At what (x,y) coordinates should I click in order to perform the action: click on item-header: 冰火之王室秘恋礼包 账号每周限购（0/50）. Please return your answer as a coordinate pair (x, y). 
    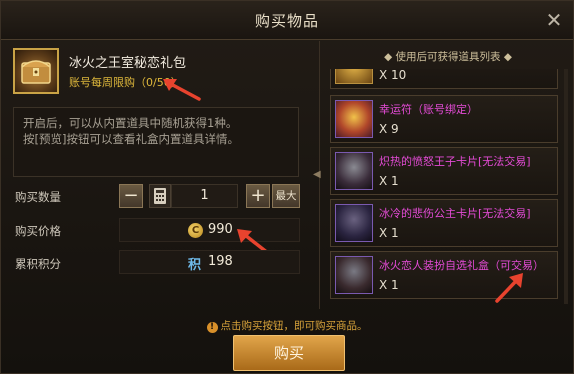
    Looking at the image, I should click on (158, 73).